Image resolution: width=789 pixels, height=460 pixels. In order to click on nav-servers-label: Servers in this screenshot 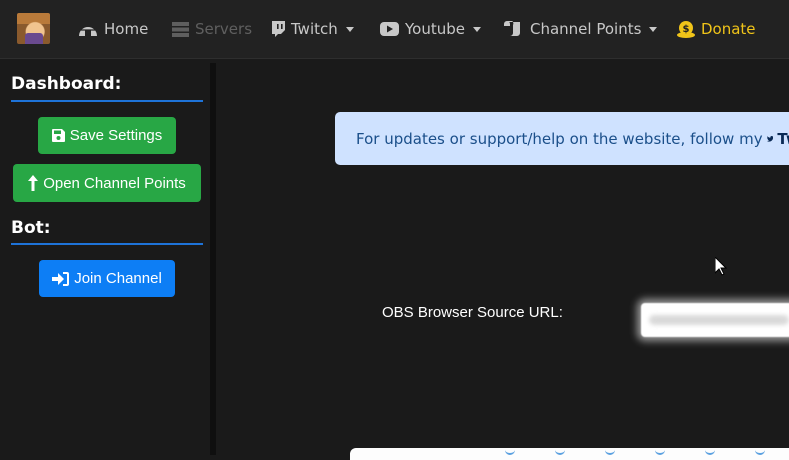, I will do `click(224, 29)`.